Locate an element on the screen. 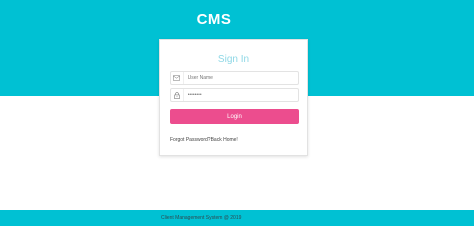 The image size is (474, 240). password-field is located at coordinates (234, 95).